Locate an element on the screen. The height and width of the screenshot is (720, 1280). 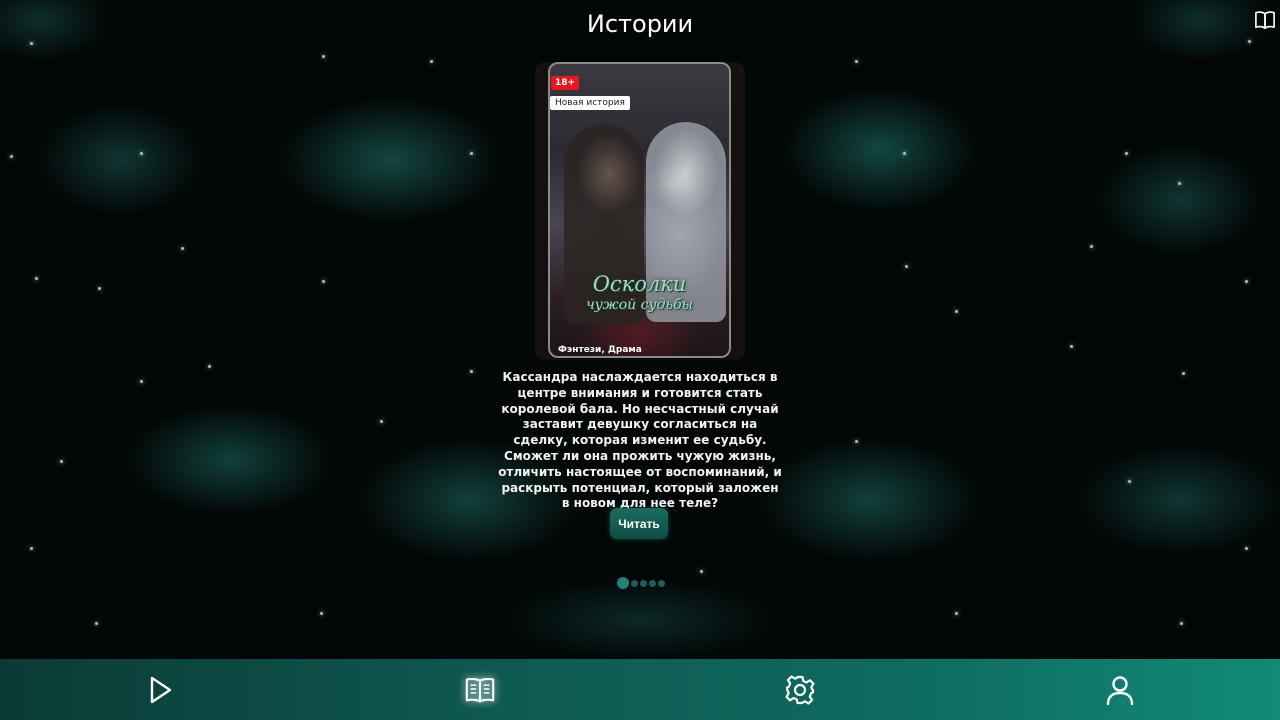
nav-play is located at coordinates (160, 689).